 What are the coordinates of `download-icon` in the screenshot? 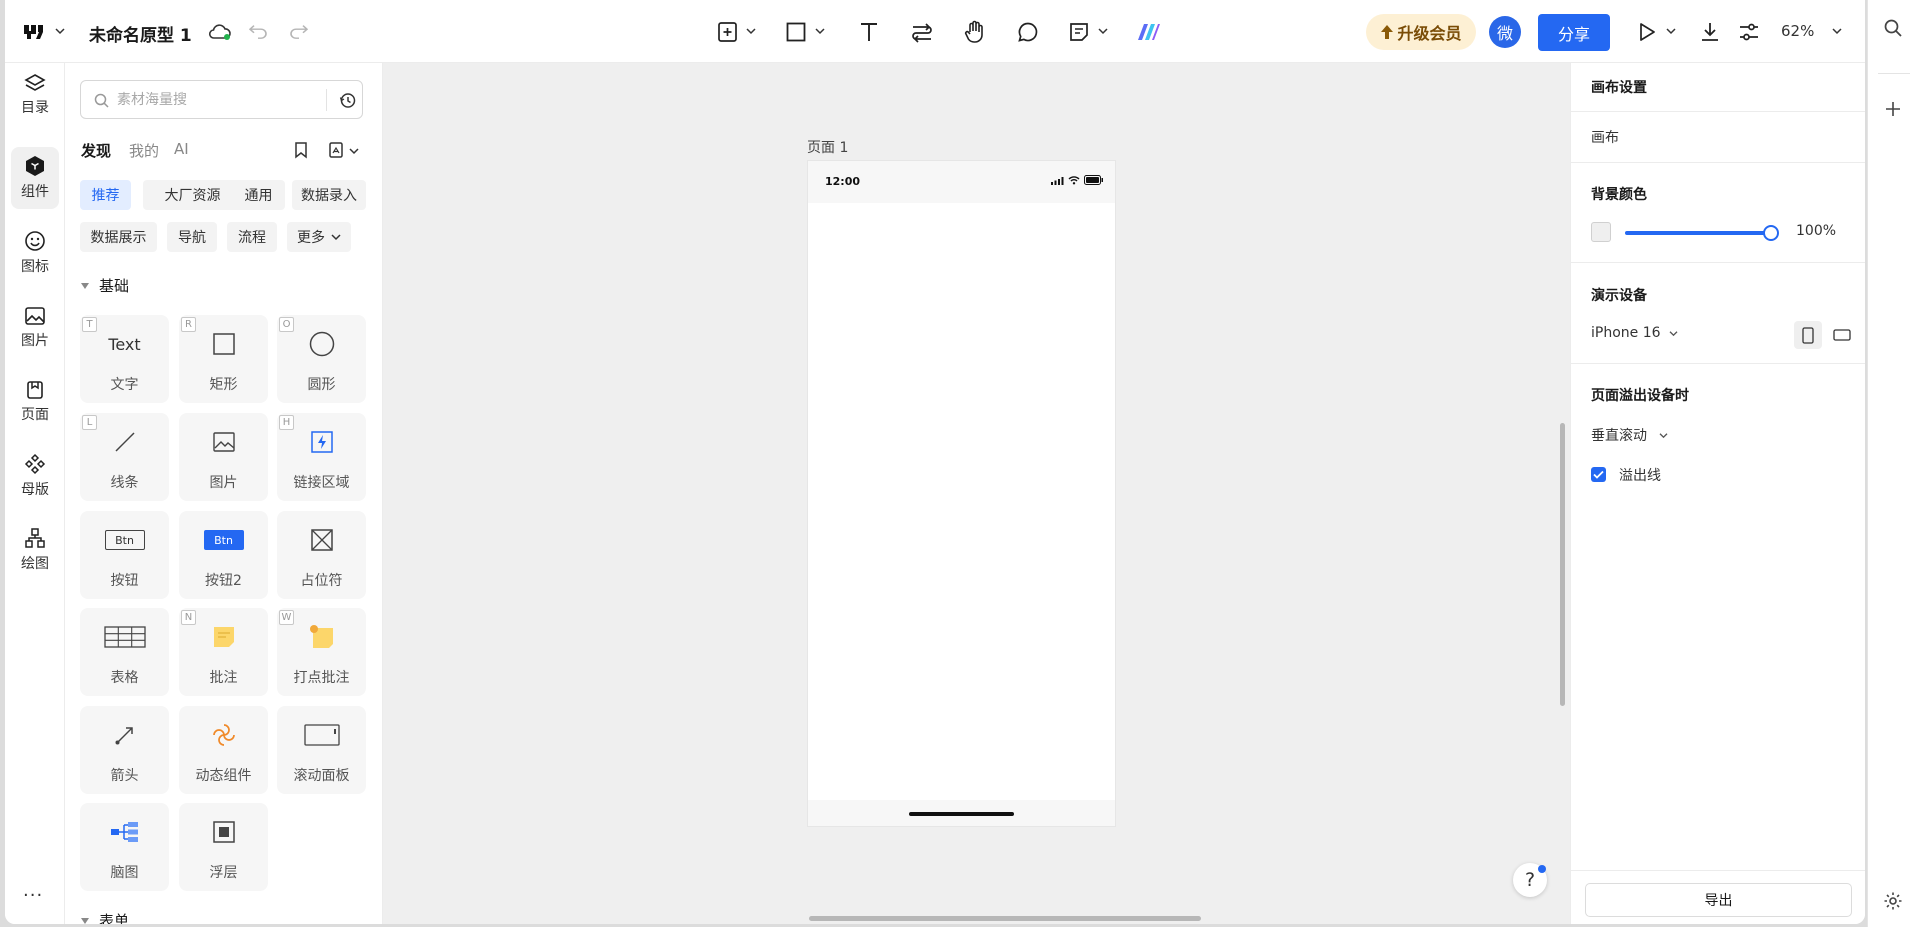 It's located at (1710, 32).